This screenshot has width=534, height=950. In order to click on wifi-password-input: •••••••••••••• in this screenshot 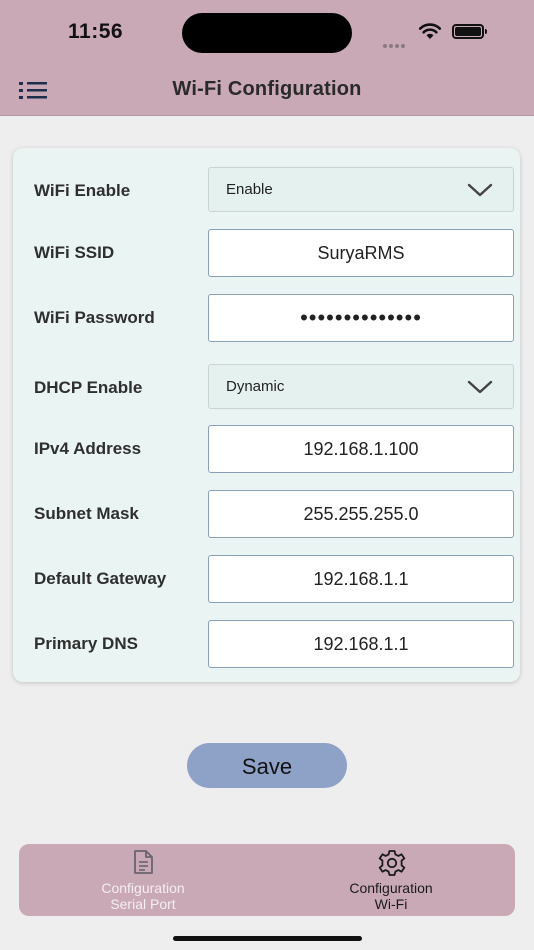, I will do `click(361, 318)`.